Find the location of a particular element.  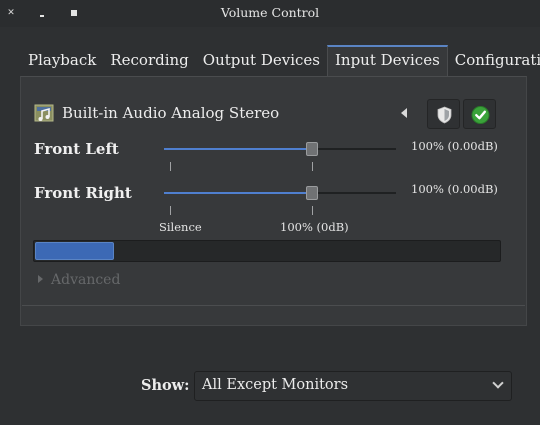

advanced-label: Advanced is located at coordinates (86, 280).